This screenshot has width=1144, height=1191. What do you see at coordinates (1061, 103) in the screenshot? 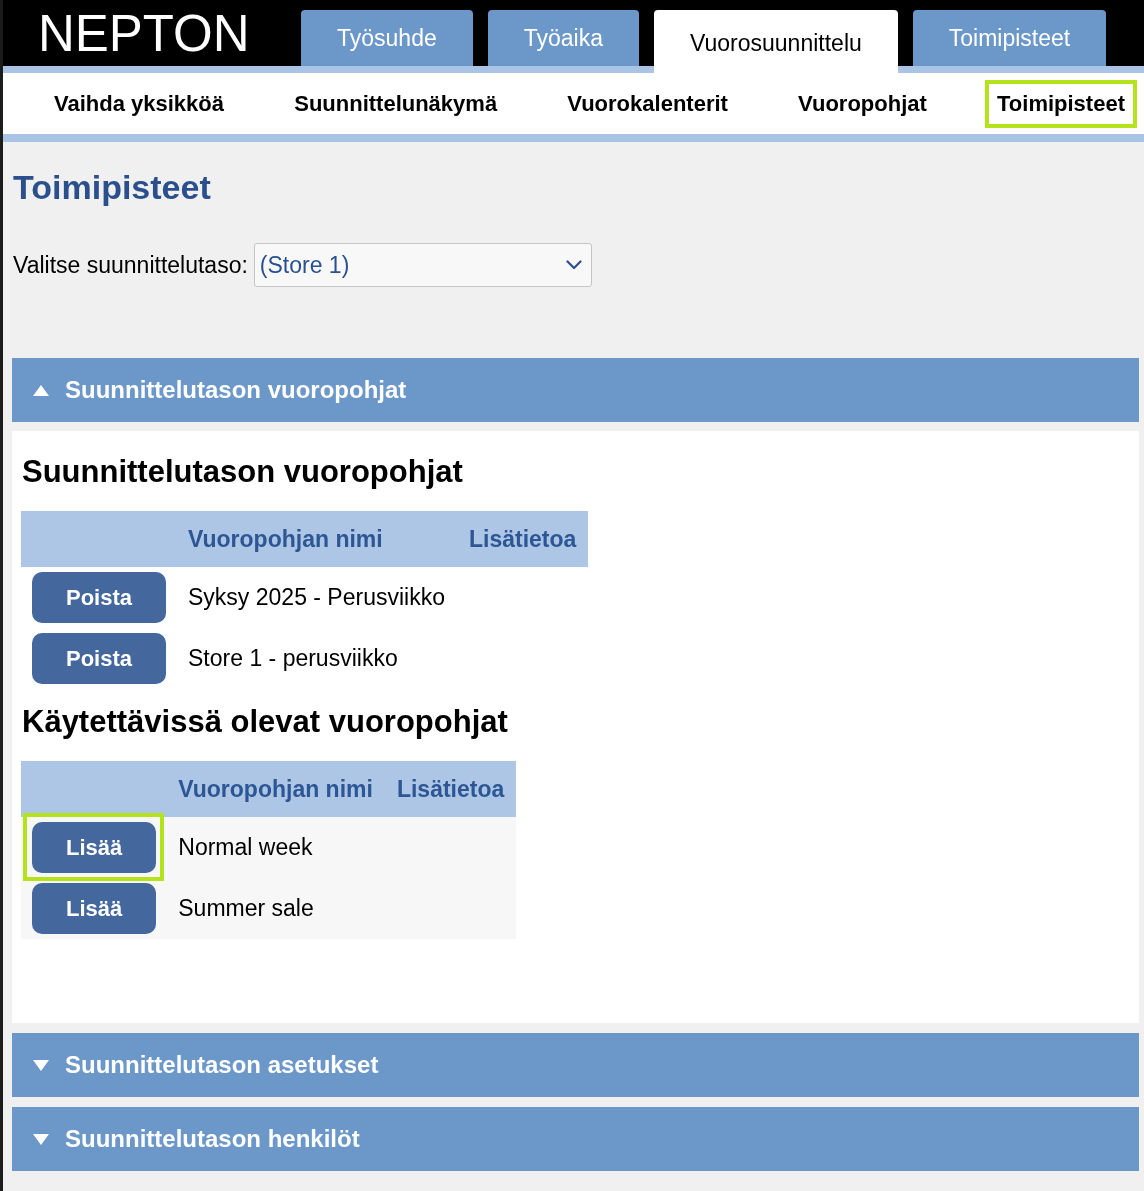
I see `subnav-link: Toimipisteet` at bounding box center [1061, 103].